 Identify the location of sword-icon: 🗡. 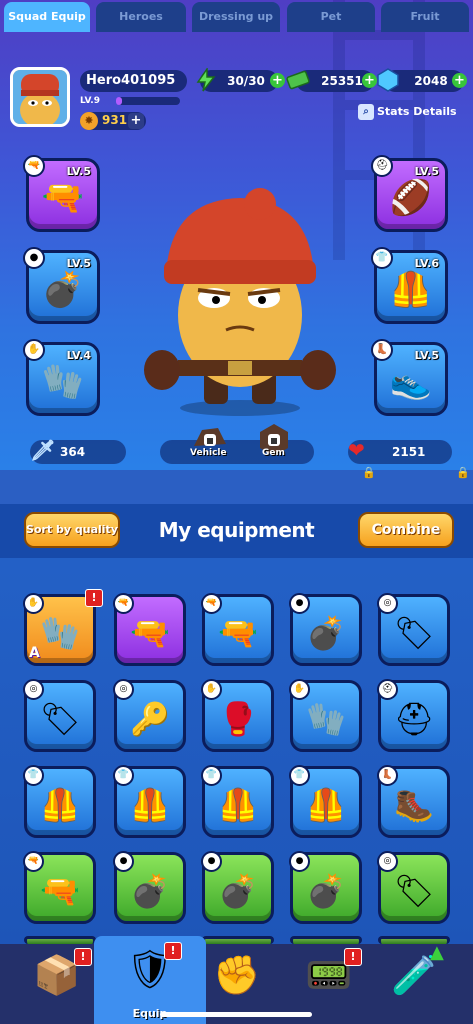
(43, 450).